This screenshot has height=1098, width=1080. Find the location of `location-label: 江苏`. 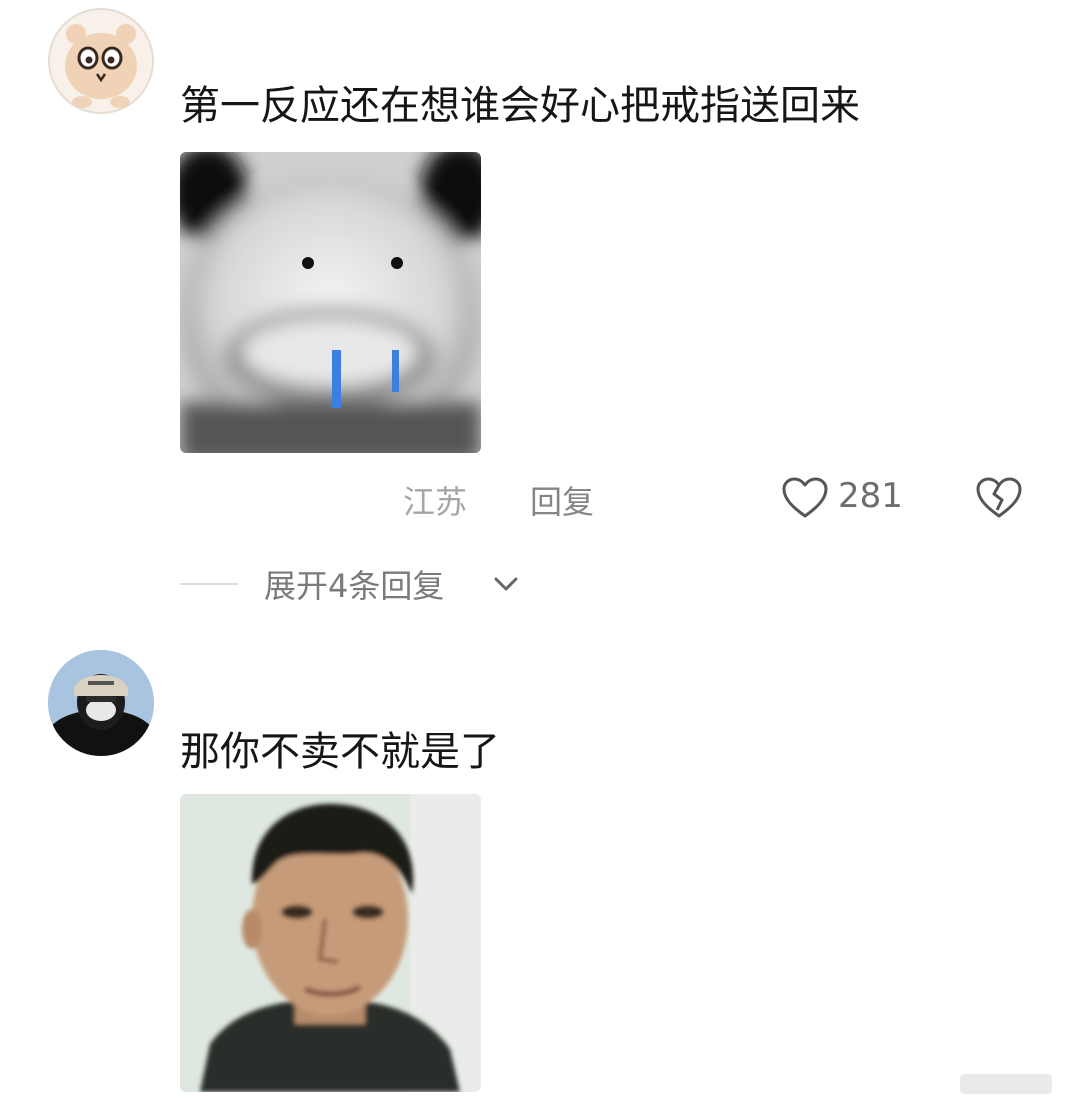

location-label: 江苏 is located at coordinates (435, 502).